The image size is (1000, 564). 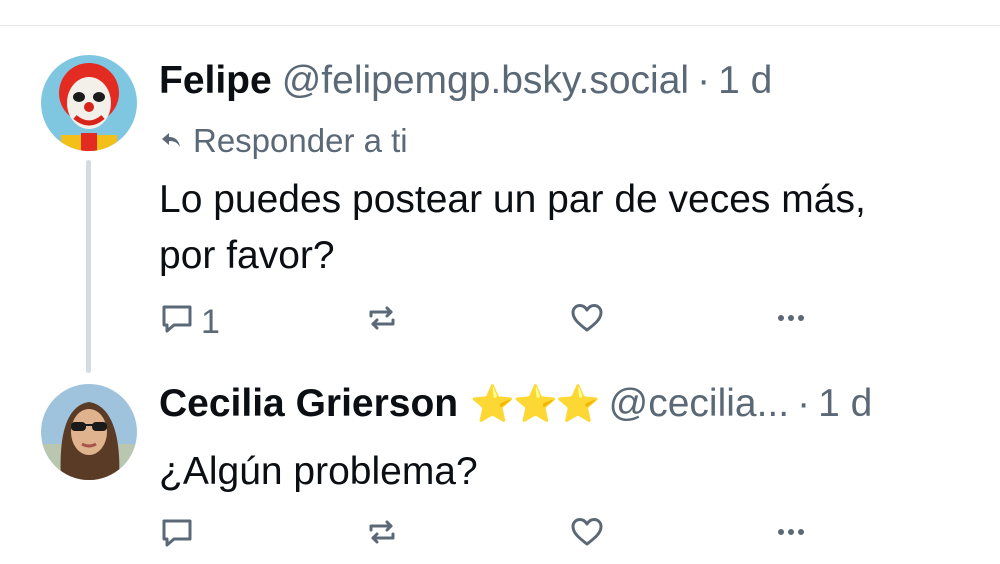 I want to click on reply-context: Responder a ti, so click(x=283, y=141).